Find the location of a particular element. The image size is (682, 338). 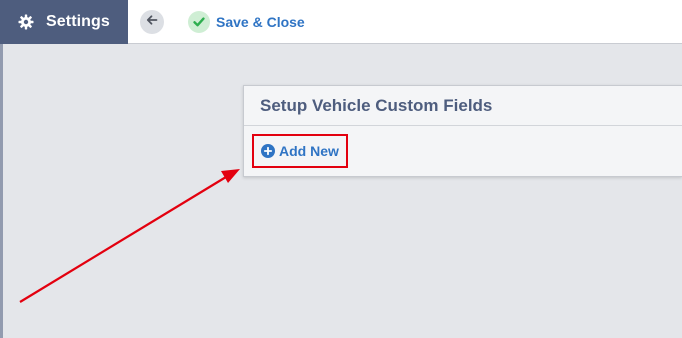

left-edge-strip is located at coordinates (1, 191).